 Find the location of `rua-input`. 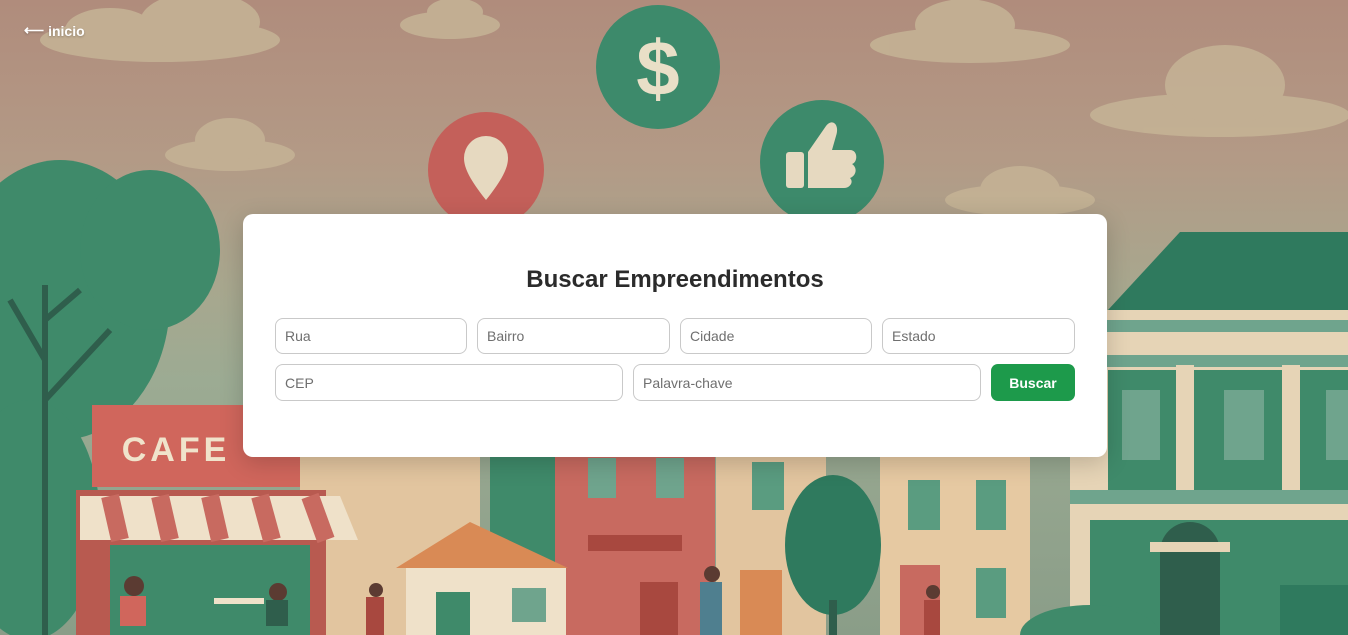

rua-input is located at coordinates (371, 336).